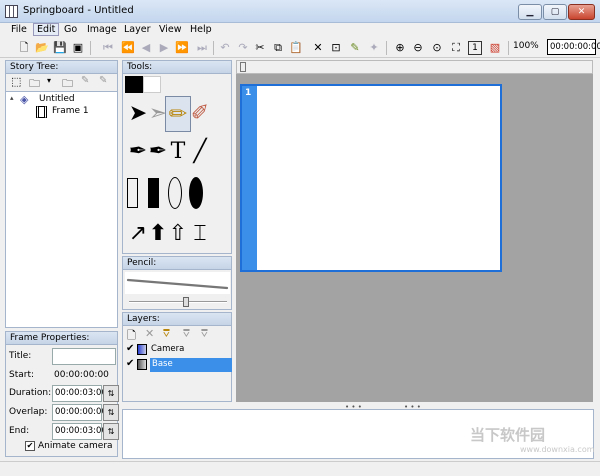  I want to click on merge-layer-icon: ⩢, so click(166, 334).